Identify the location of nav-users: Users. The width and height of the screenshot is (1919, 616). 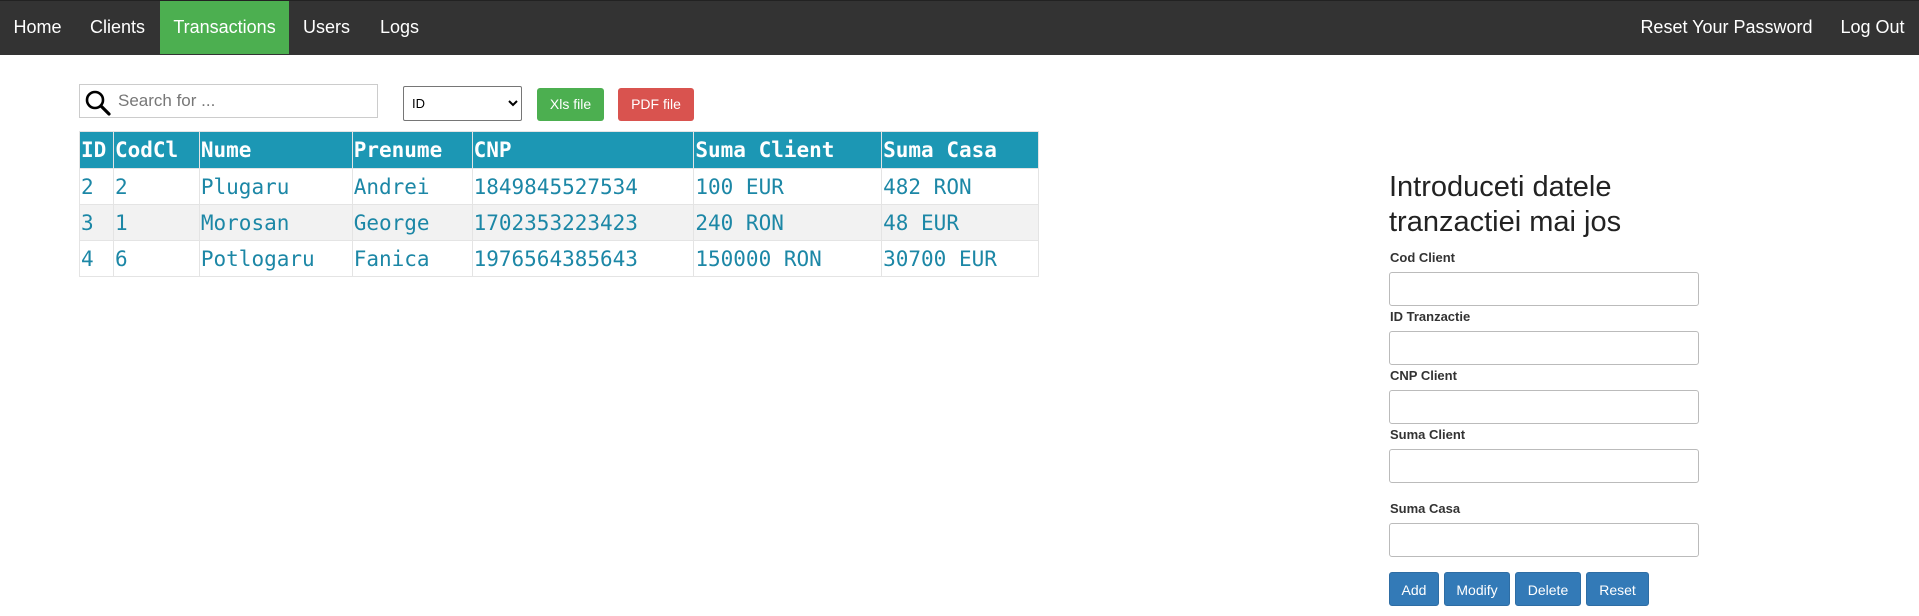
(326, 27).